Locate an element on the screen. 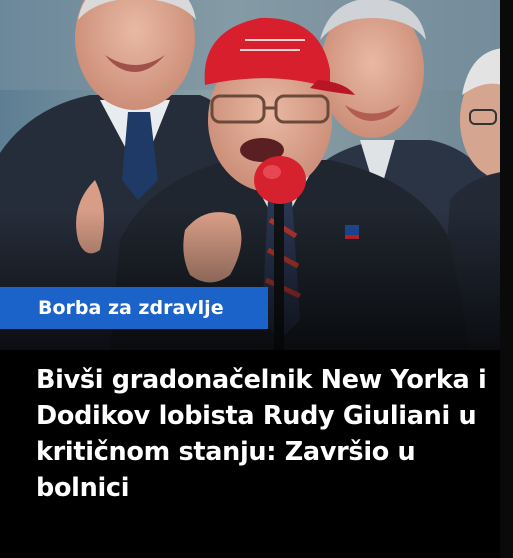 This screenshot has height=558, width=513. scrollbar-track is located at coordinates (506, 279).